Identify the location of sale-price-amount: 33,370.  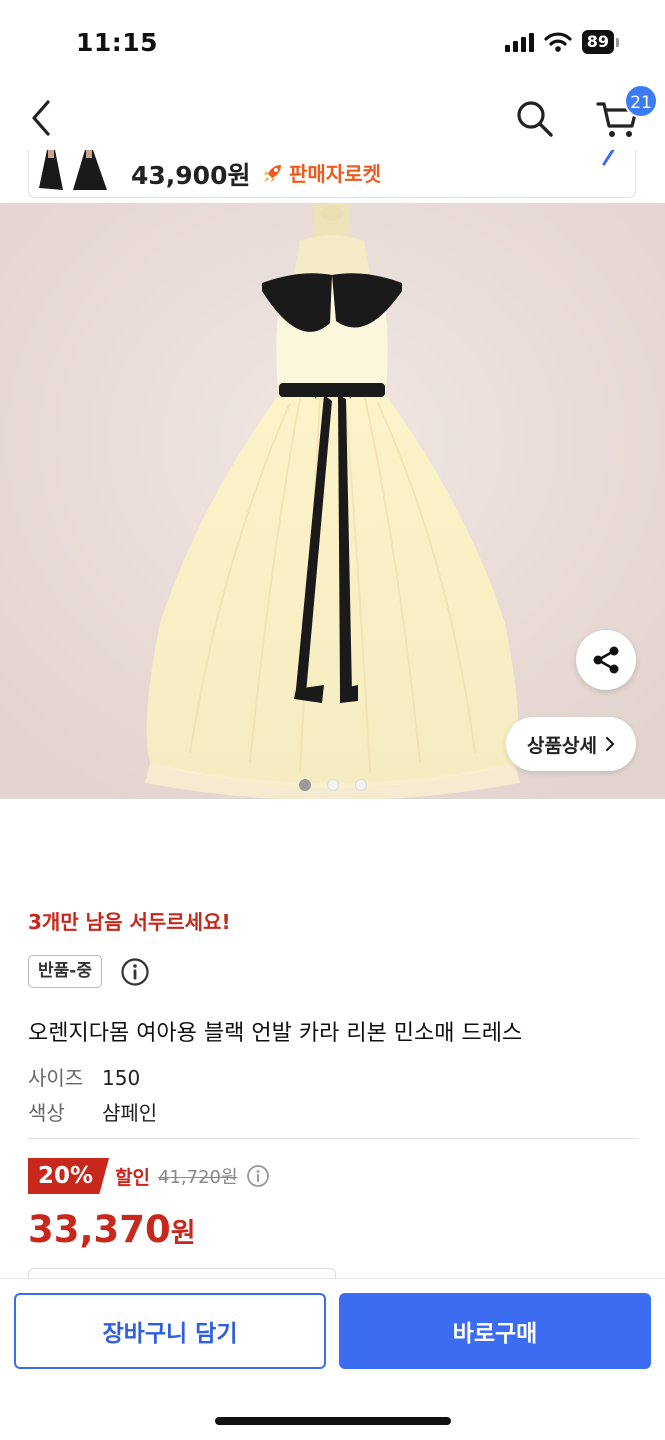
(99, 1229).